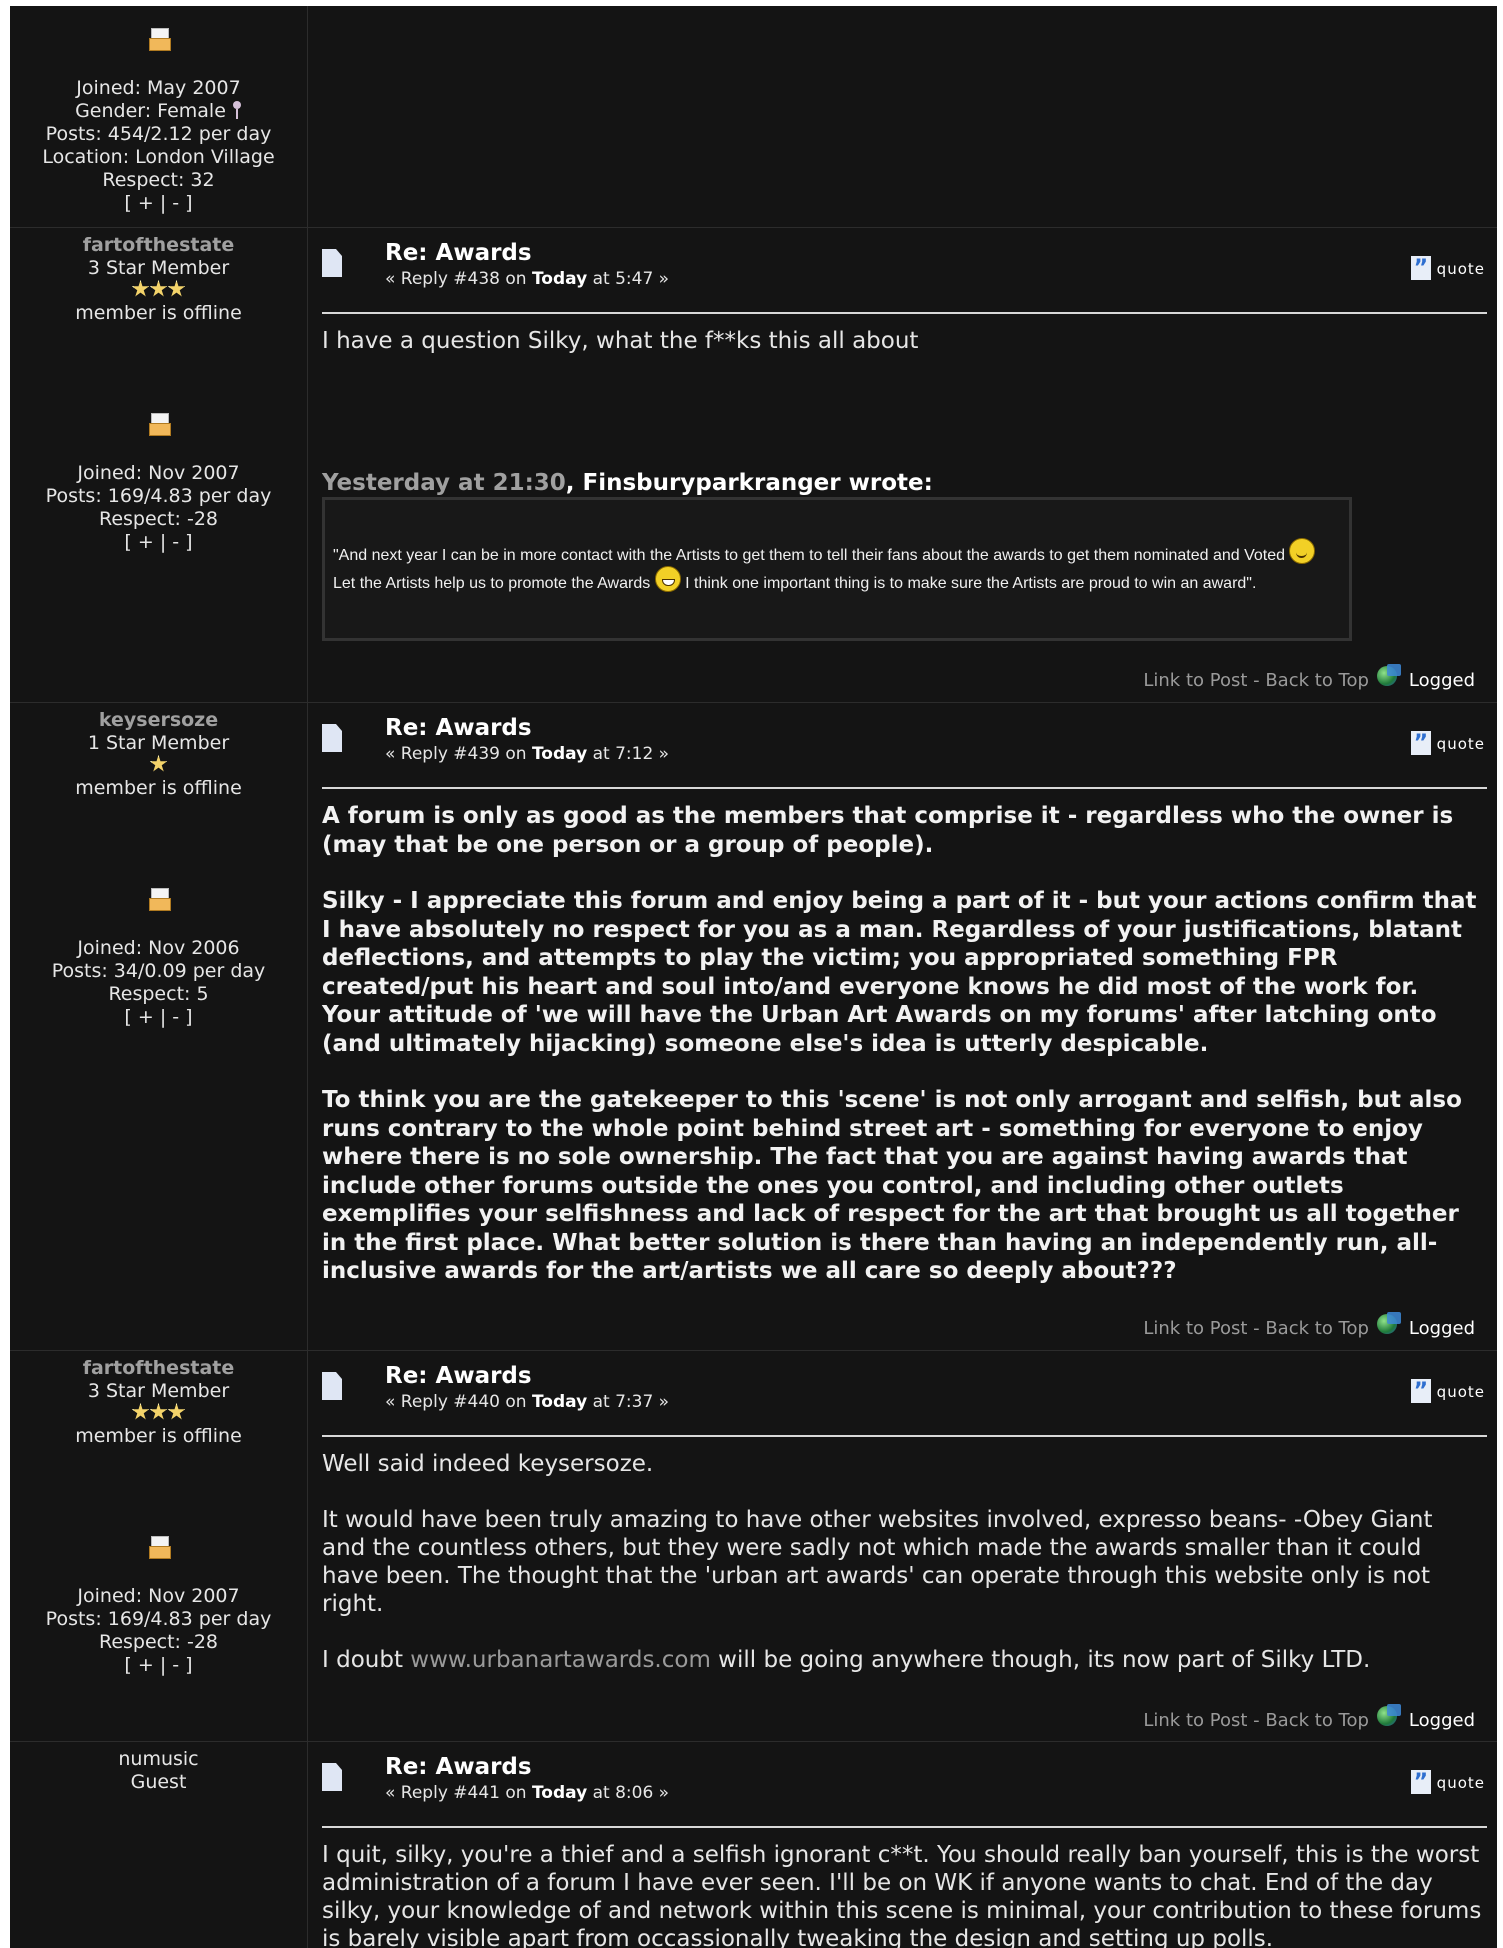 Image resolution: width=1503 pixels, height=1948 pixels. What do you see at coordinates (667, 579) in the screenshot?
I see `grin-icon` at bounding box center [667, 579].